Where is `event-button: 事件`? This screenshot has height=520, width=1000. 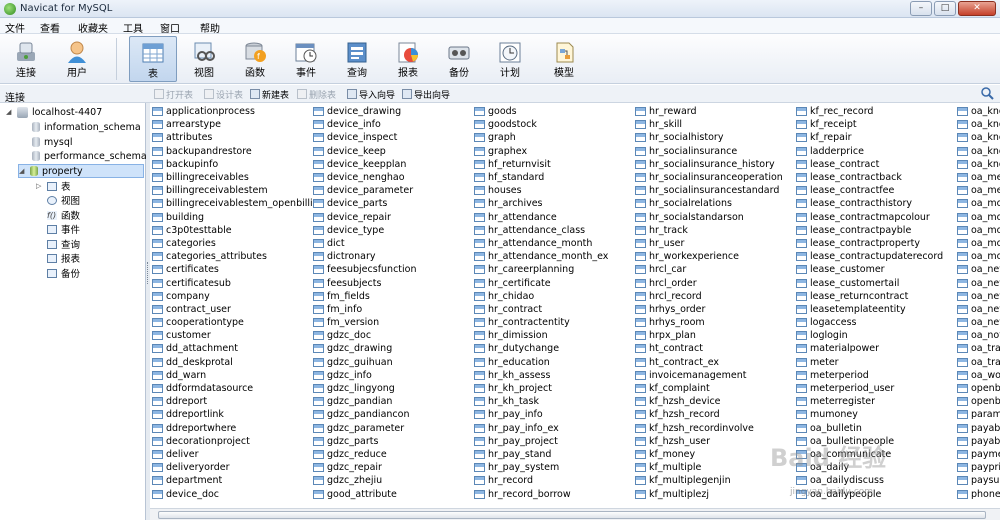 event-button: 事件 is located at coordinates (306, 59).